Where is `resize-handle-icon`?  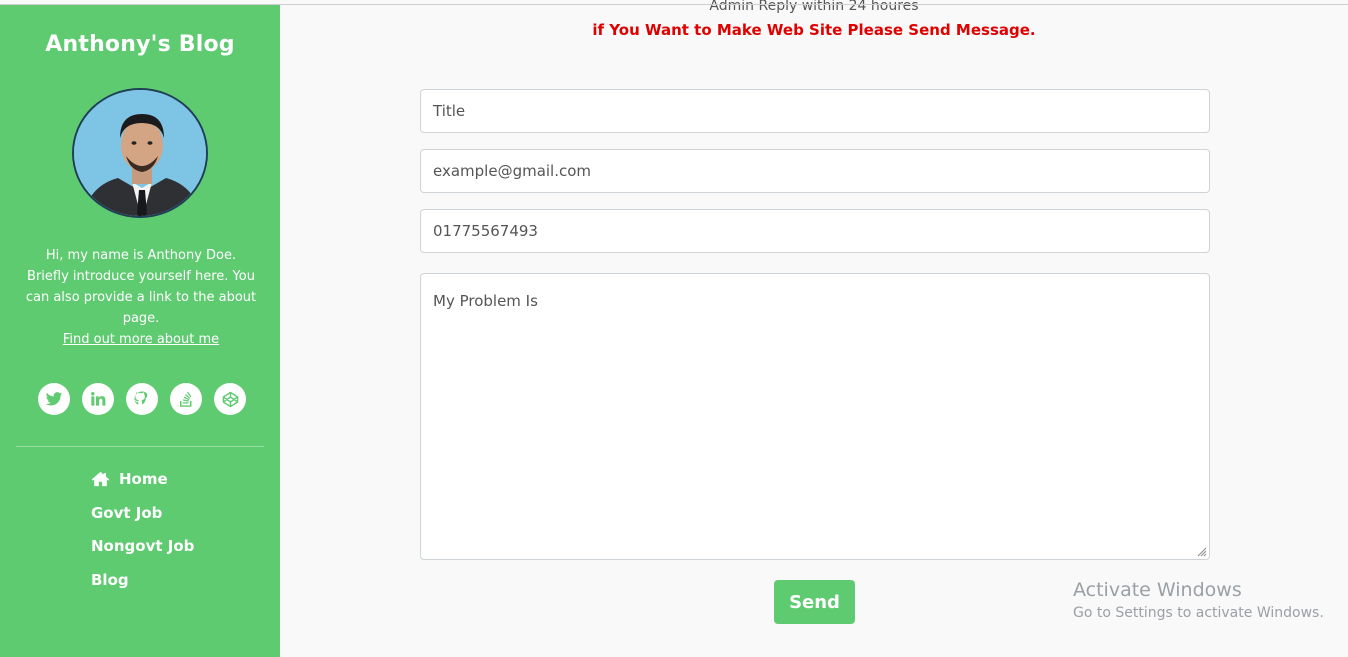 resize-handle-icon is located at coordinates (1201, 551).